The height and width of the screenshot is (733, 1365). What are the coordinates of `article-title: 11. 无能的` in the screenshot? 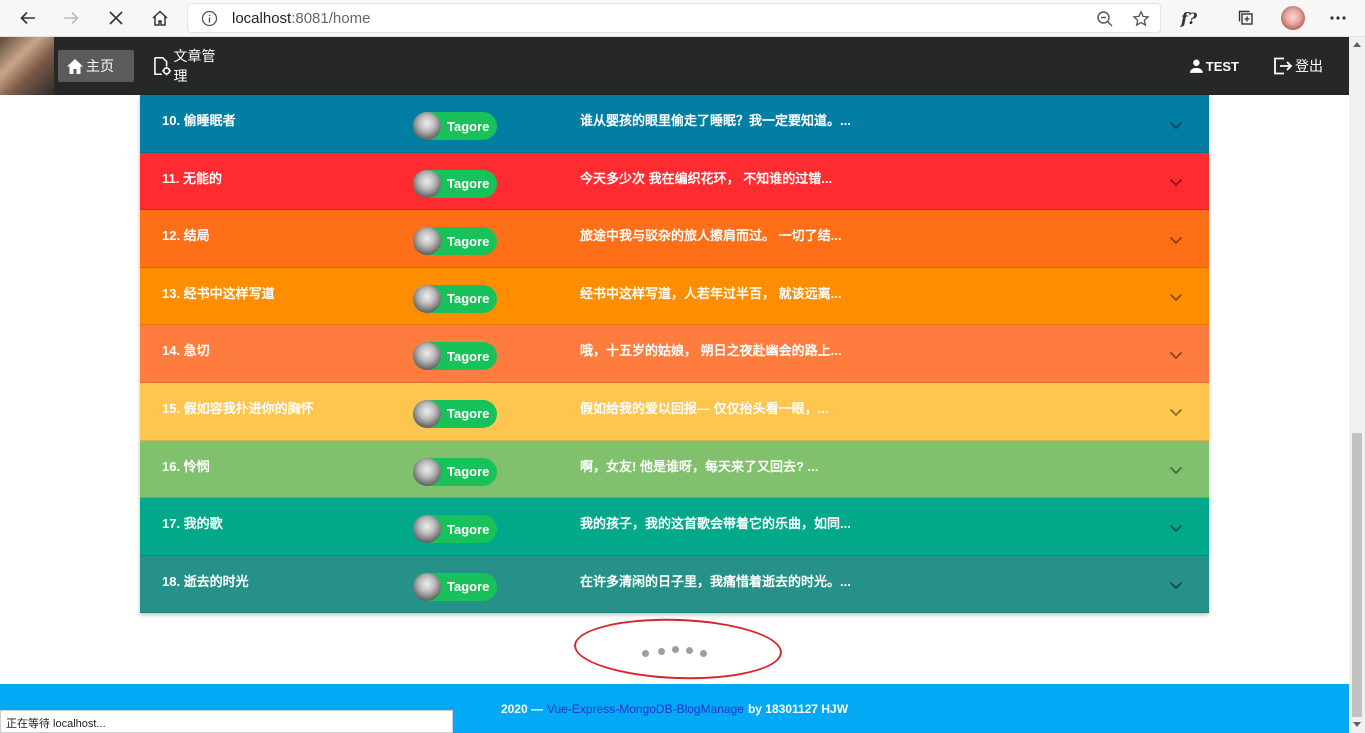 It's located at (192, 178).